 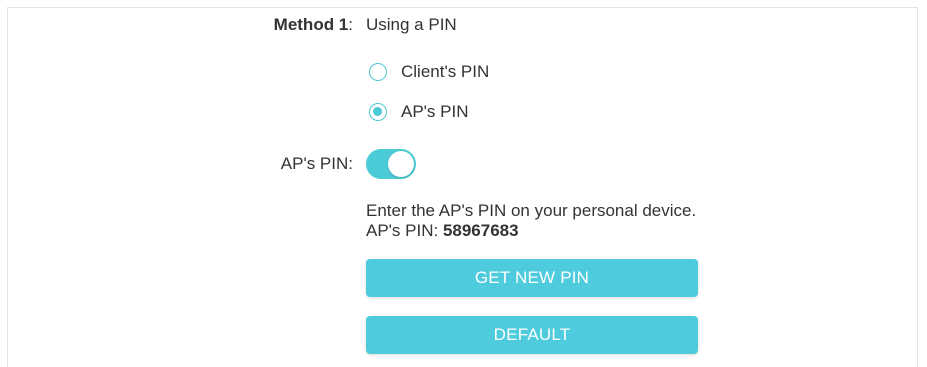 What do you see at coordinates (378, 72) in the screenshot?
I see `radio-button-unchecked` at bounding box center [378, 72].